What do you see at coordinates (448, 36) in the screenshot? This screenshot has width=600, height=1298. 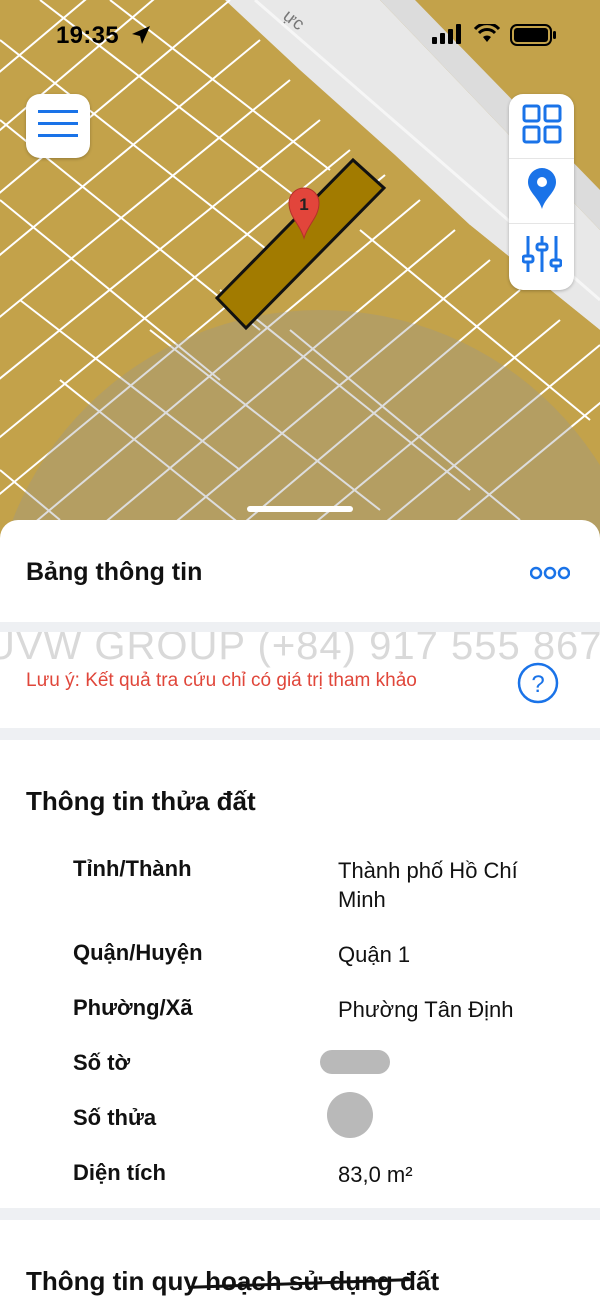 I see `signal-icon` at bounding box center [448, 36].